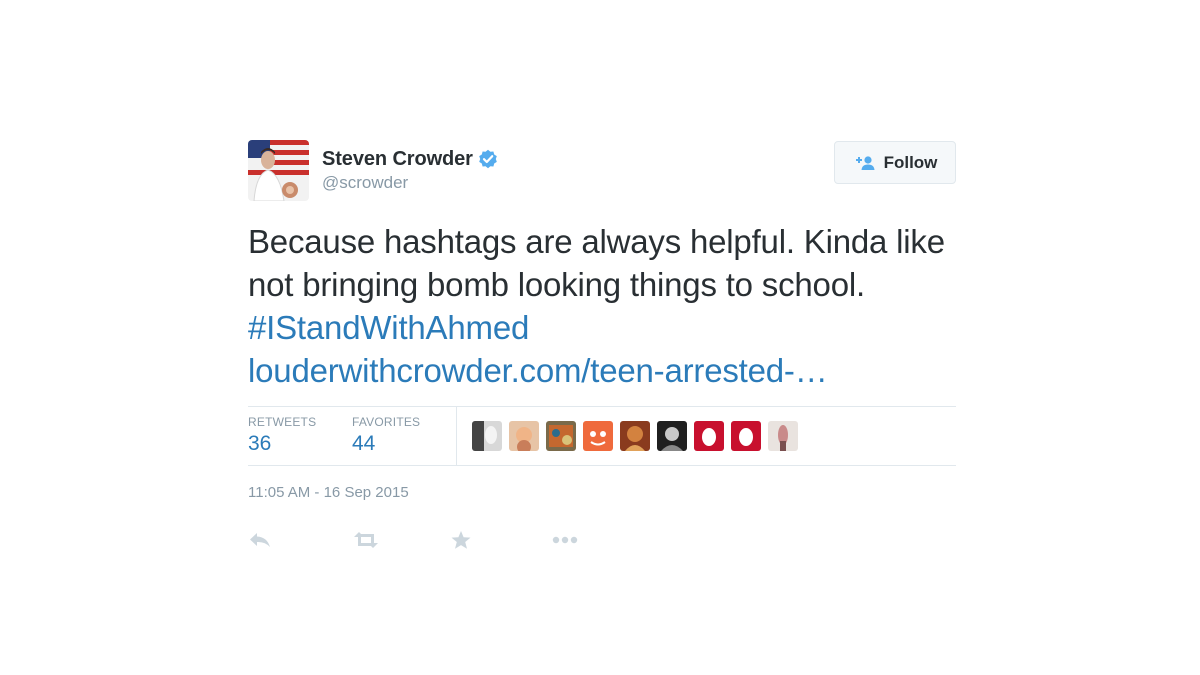  Describe the element at coordinates (864, 163) in the screenshot. I see `add-user-icon` at that location.